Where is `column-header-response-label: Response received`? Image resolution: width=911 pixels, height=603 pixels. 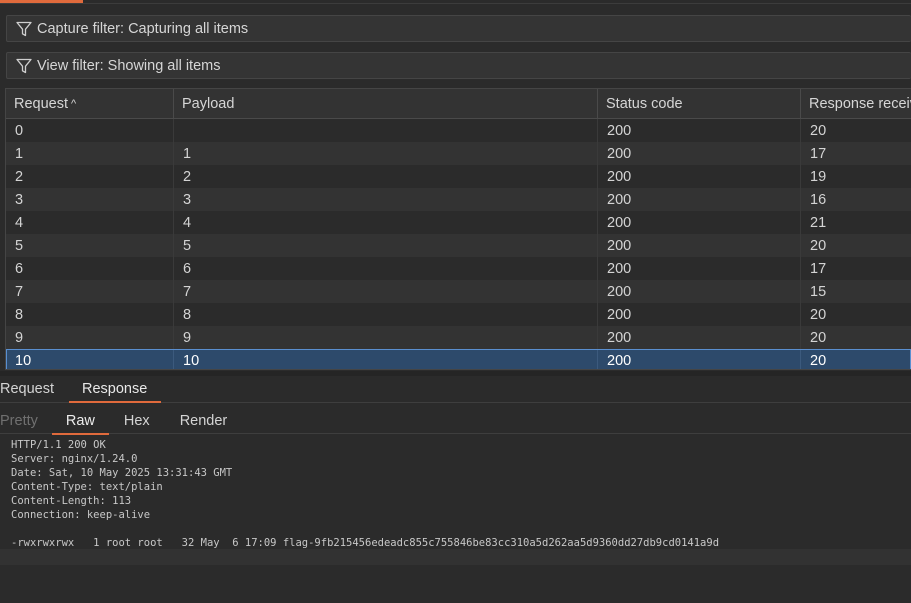 column-header-response-label: Response received is located at coordinates (860, 104).